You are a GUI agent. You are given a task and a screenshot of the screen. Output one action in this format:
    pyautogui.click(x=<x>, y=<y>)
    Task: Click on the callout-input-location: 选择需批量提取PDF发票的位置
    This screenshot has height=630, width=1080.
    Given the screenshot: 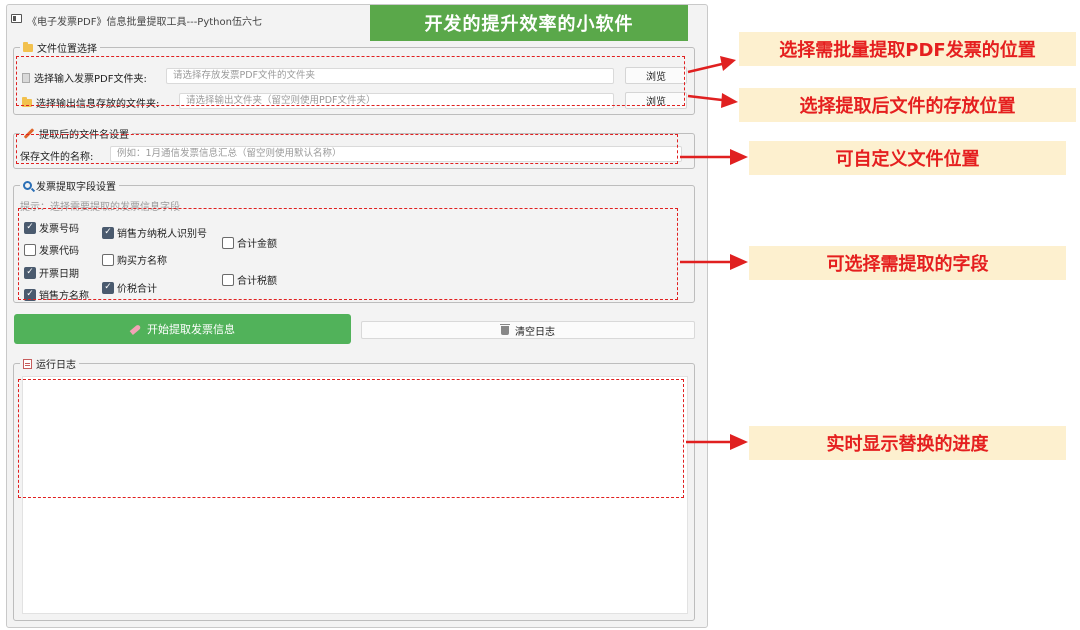 What is the action you would take?
    pyautogui.click(x=907, y=49)
    